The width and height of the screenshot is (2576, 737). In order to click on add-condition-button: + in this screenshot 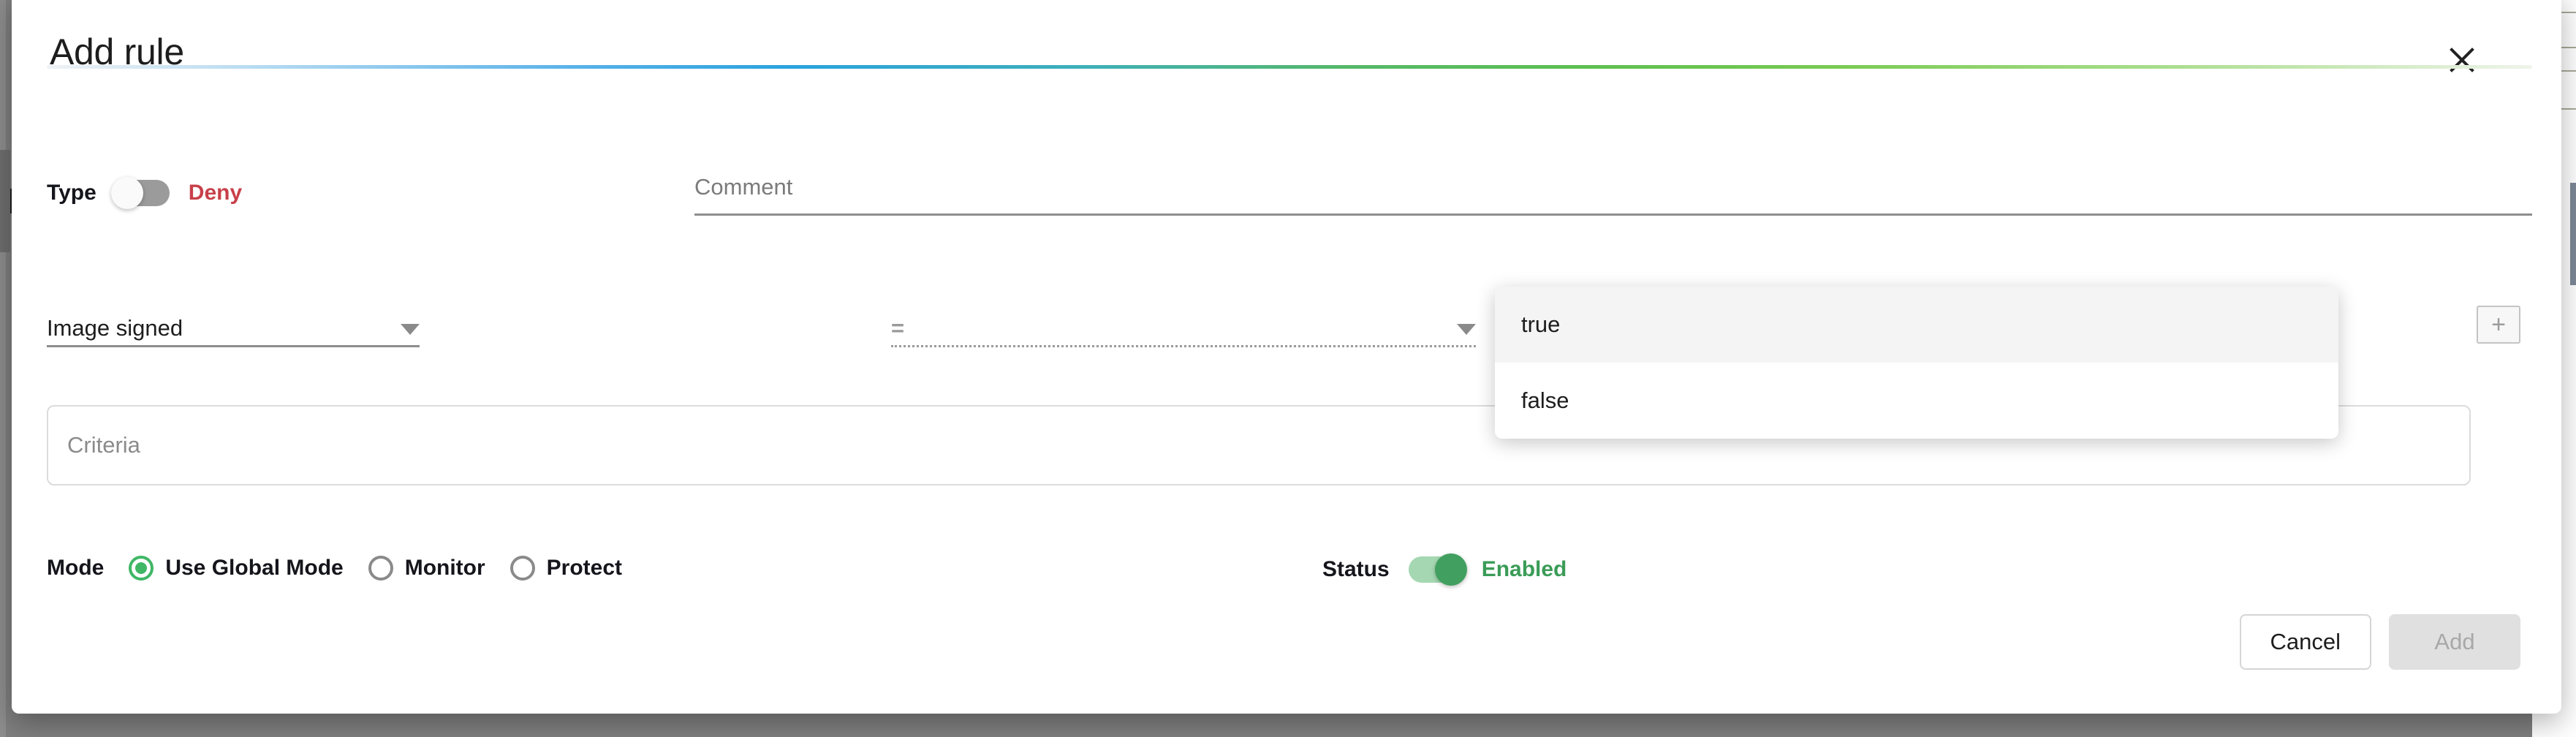, I will do `click(2498, 325)`.